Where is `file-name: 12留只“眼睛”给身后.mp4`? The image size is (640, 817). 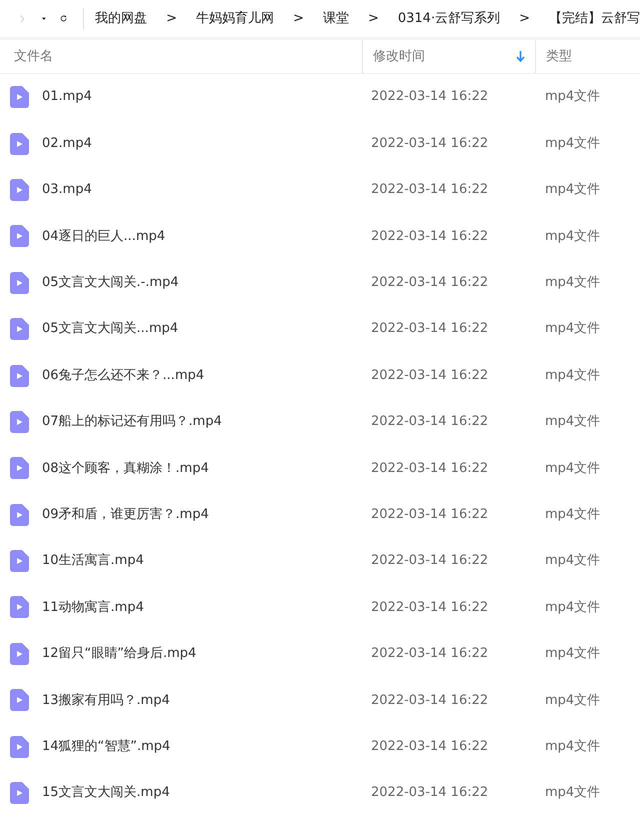 file-name: 12留只“眼睛”给身后.mp4 is located at coordinates (119, 654).